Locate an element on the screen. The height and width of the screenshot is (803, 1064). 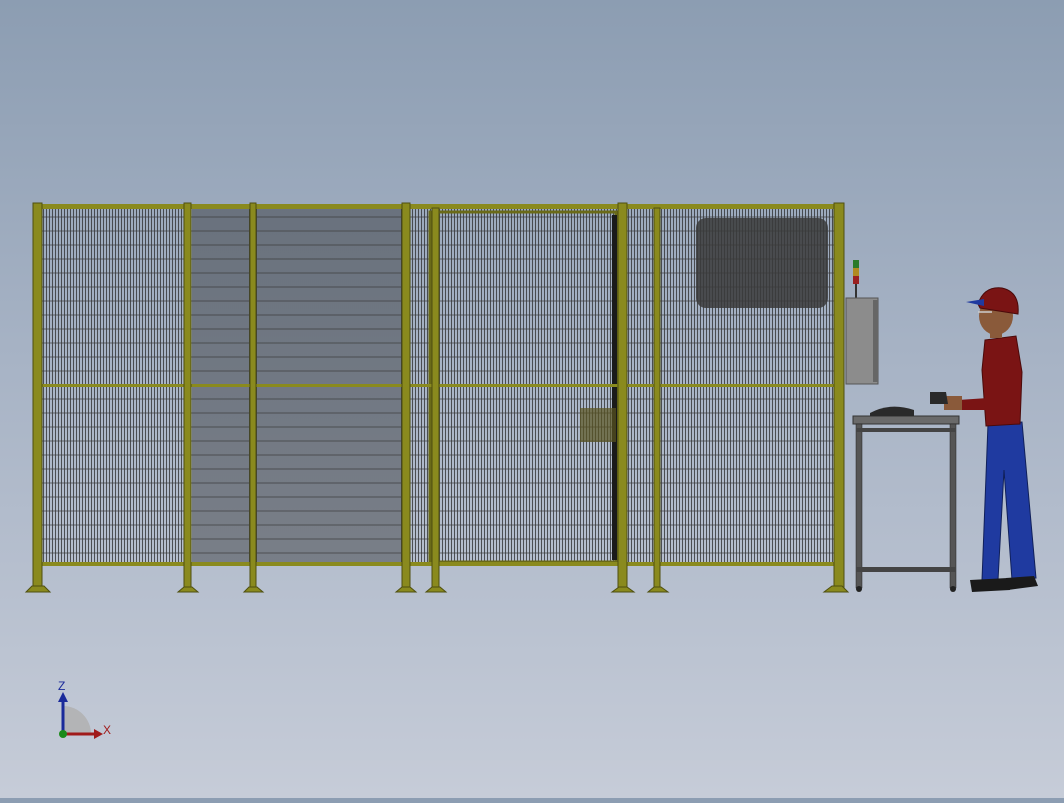
triad-z-label: Z is located at coordinates (61, 686).